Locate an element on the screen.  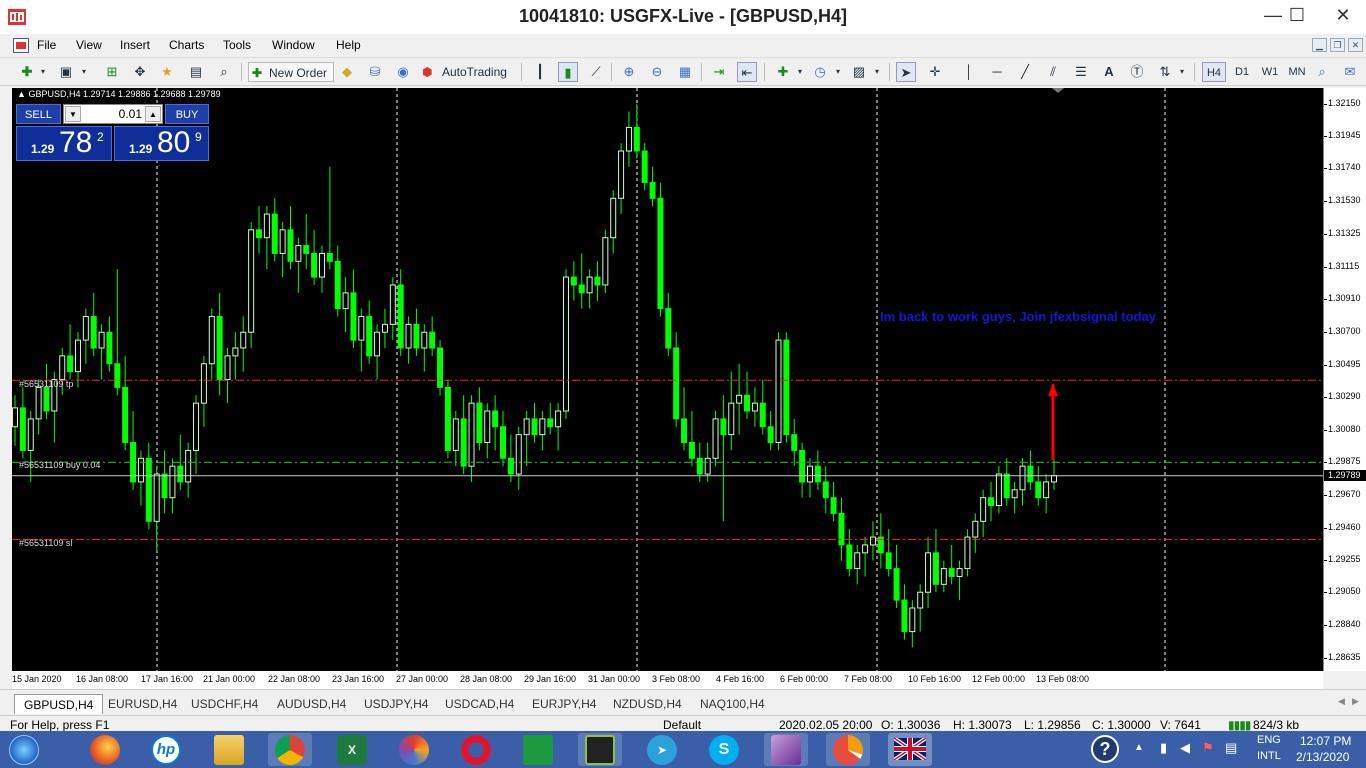
new-chart-dropdown-icon: ▾ is located at coordinates (43, 72).